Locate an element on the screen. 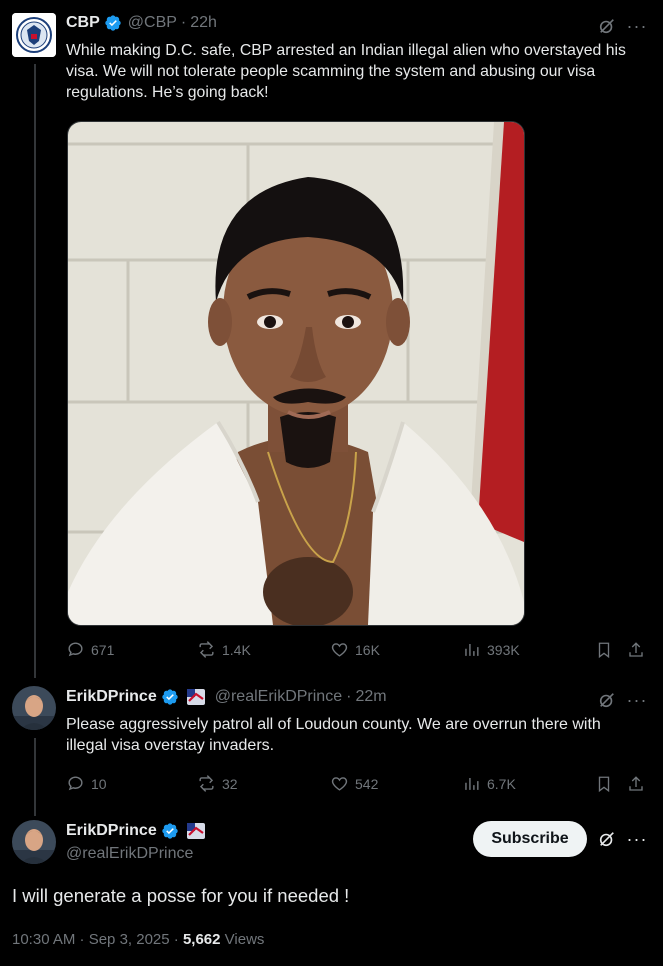 The width and height of the screenshot is (663, 966). views-count: 393K is located at coordinates (503, 649).